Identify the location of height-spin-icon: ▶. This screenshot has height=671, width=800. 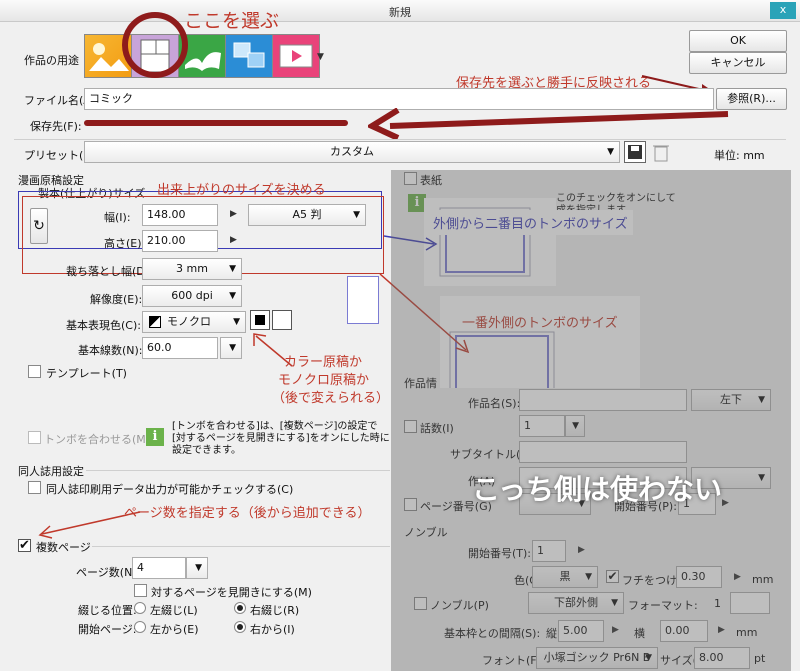
(233, 240).